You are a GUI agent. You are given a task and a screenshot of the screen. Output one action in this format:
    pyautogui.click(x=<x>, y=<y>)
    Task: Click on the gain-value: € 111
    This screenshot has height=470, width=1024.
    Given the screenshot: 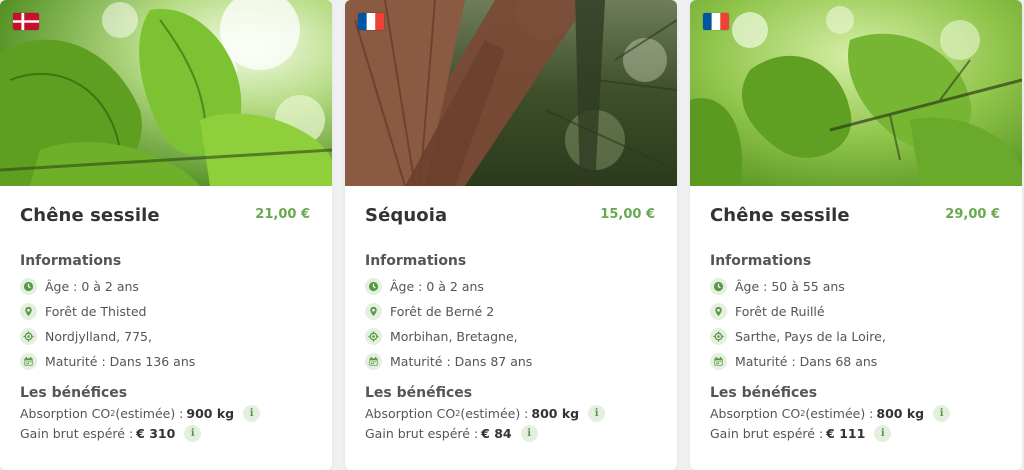 What is the action you would take?
    pyautogui.click(x=846, y=433)
    